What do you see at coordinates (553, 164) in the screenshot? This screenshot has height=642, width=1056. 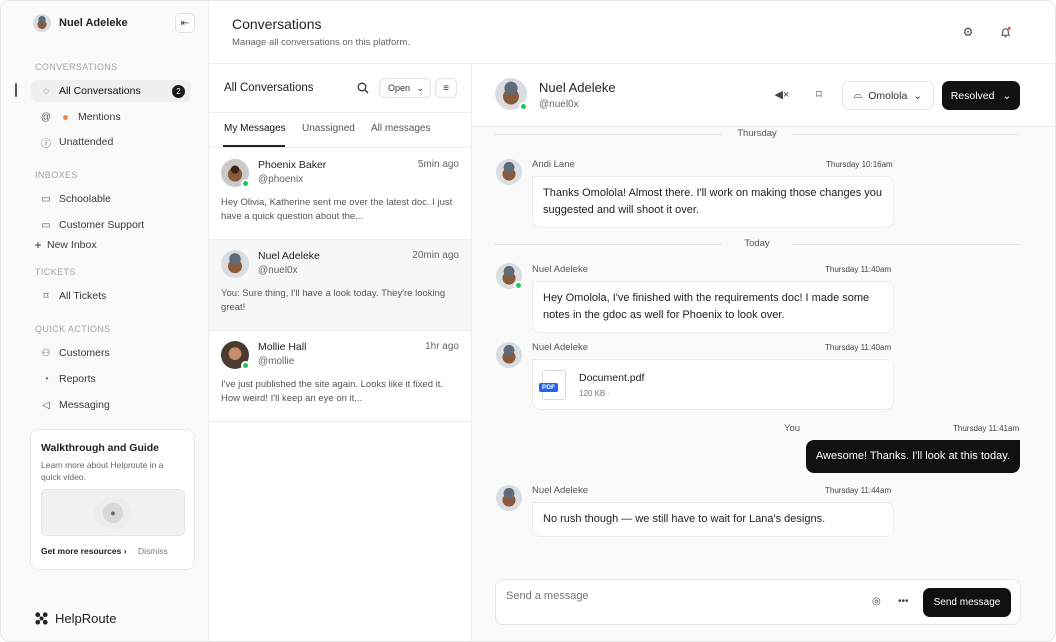 I see `message-sender: Andi Lane` at bounding box center [553, 164].